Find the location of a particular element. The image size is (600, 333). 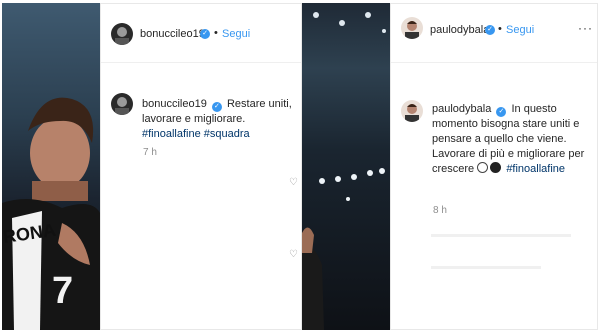

post-time: 7 h is located at coordinates (150, 152).